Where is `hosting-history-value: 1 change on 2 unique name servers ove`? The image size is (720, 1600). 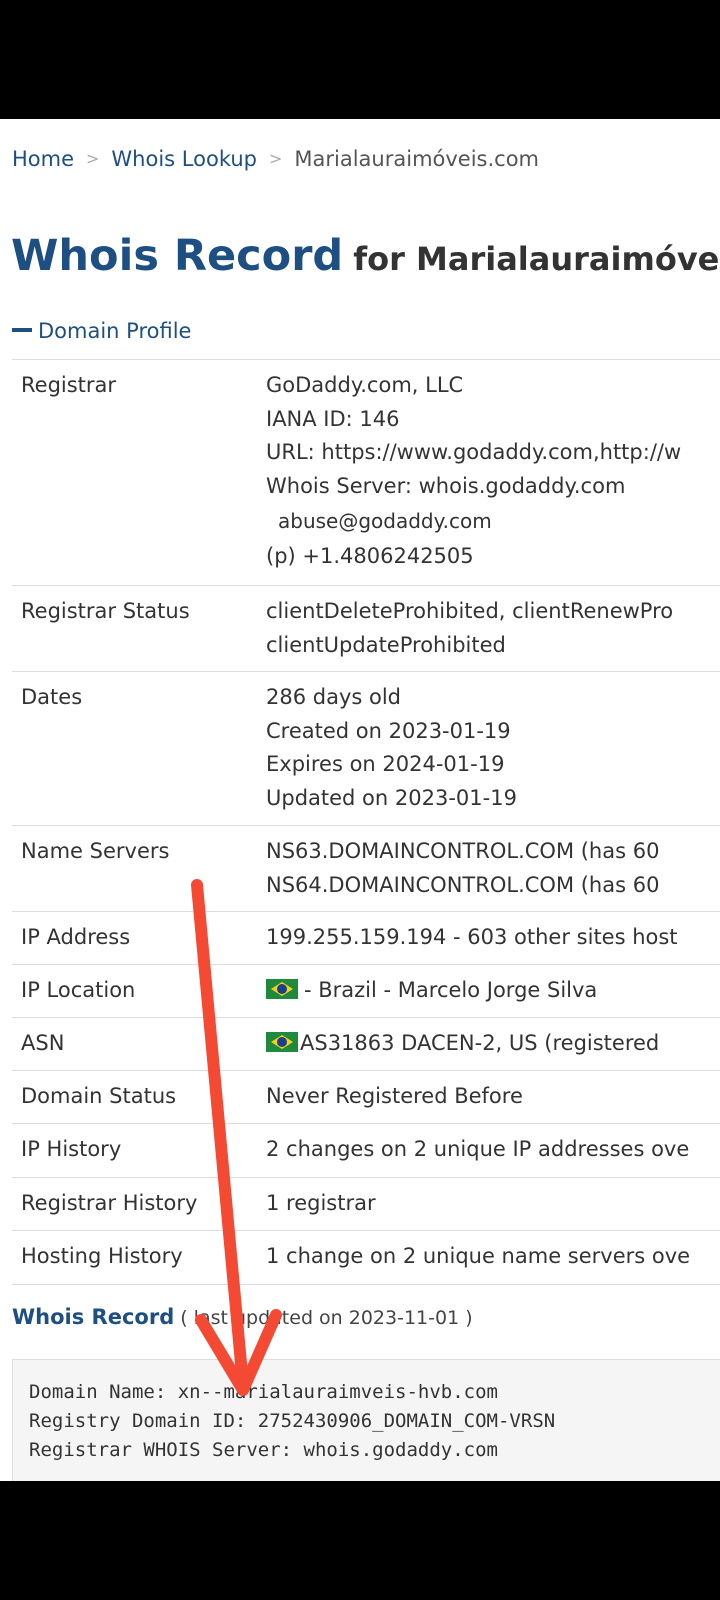
hosting-history-value: 1 change on 2 unique name servers ove is located at coordinates (478, 1262).